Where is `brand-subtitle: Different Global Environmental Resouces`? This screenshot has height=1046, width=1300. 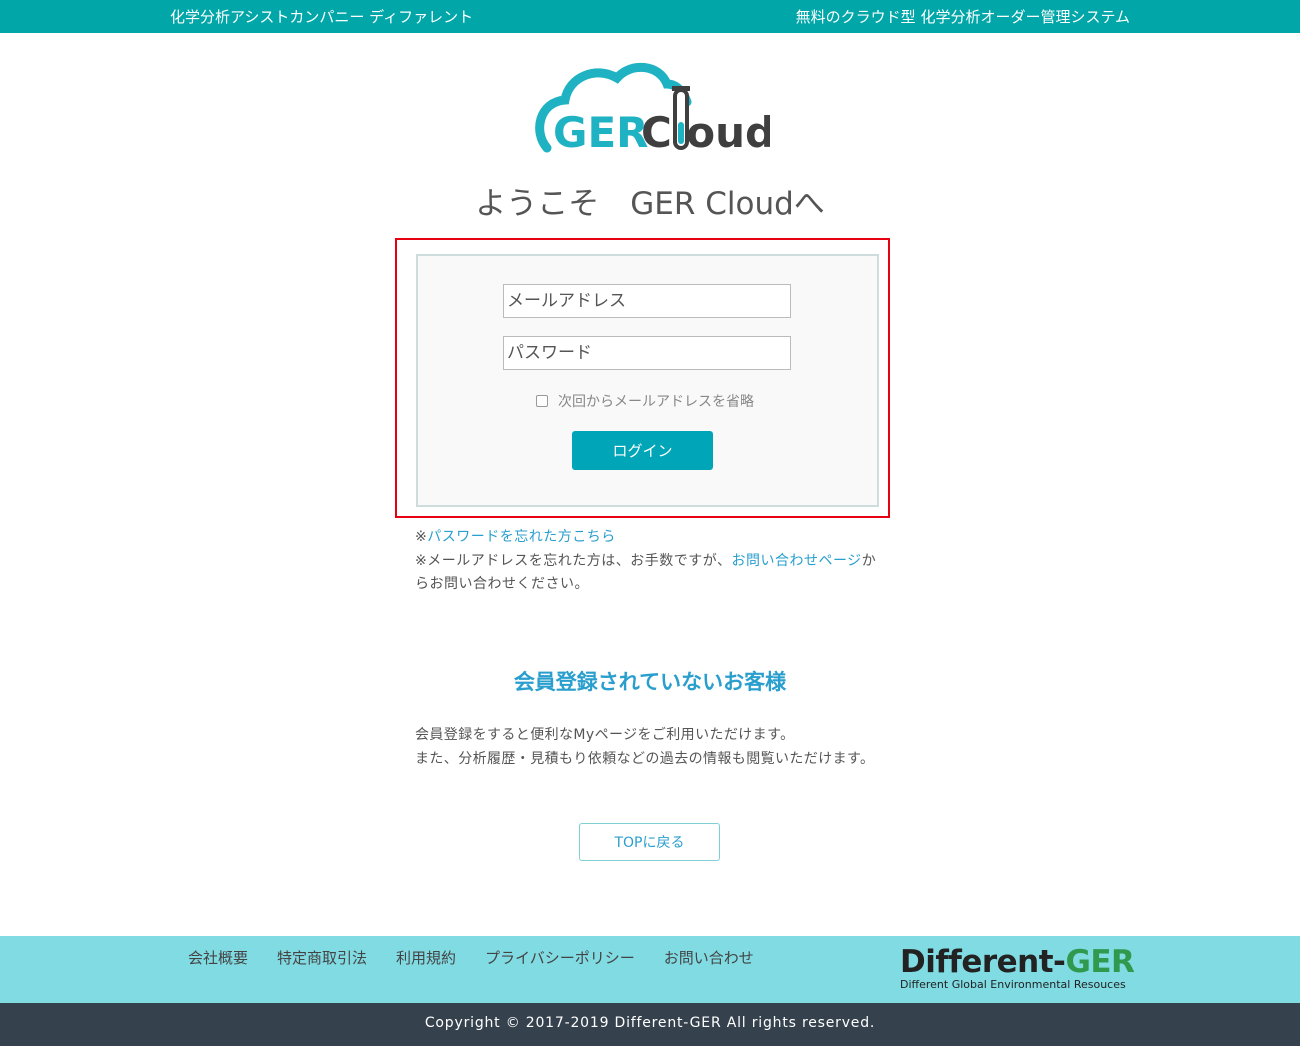 brand-subtitle: Different Global Environmental Resouces is located at coordinates (1013, 984).